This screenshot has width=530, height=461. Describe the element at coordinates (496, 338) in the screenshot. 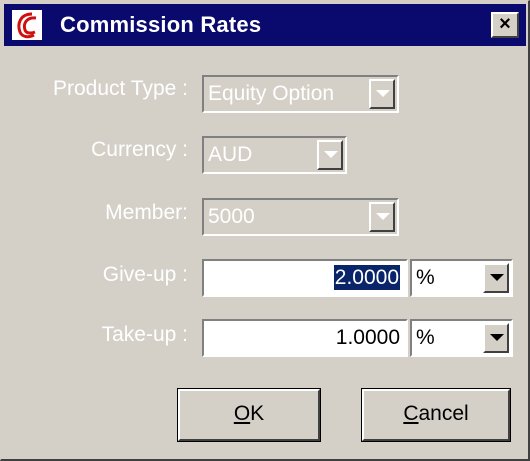

I see `take-up-unit-dropdown-icon` at that location.